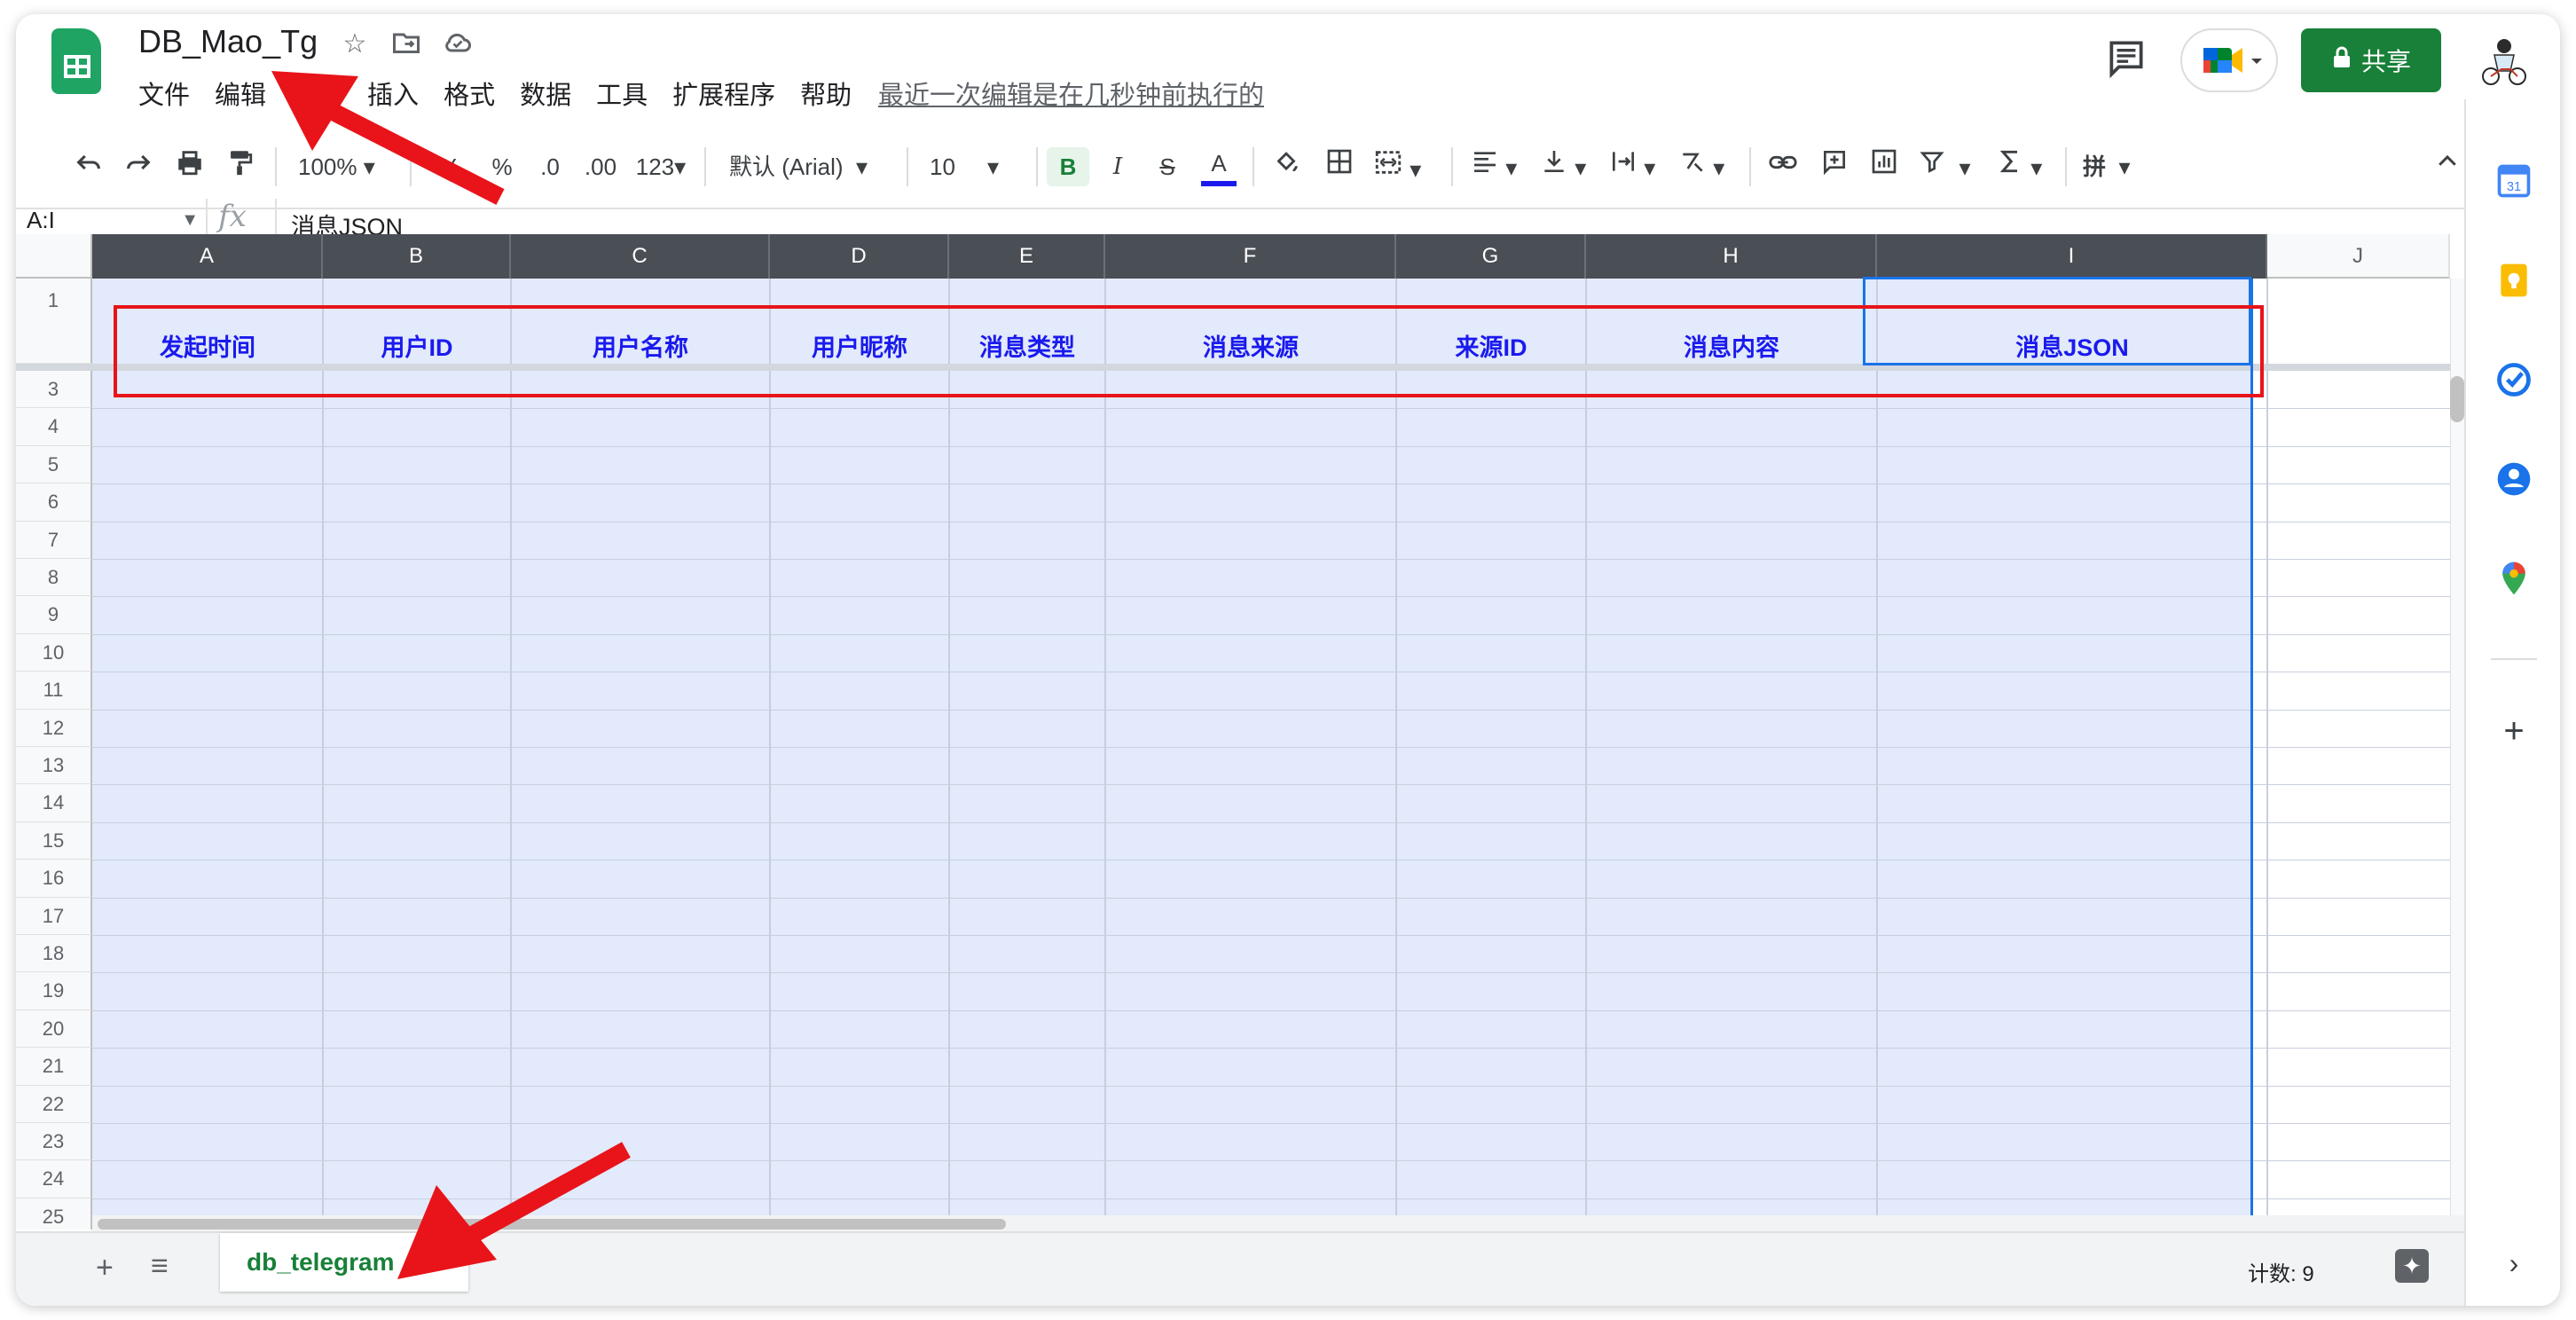  Describe the element at coordinates (502, 166) in the screenshot. I see `percent-format-button: %` at that location.